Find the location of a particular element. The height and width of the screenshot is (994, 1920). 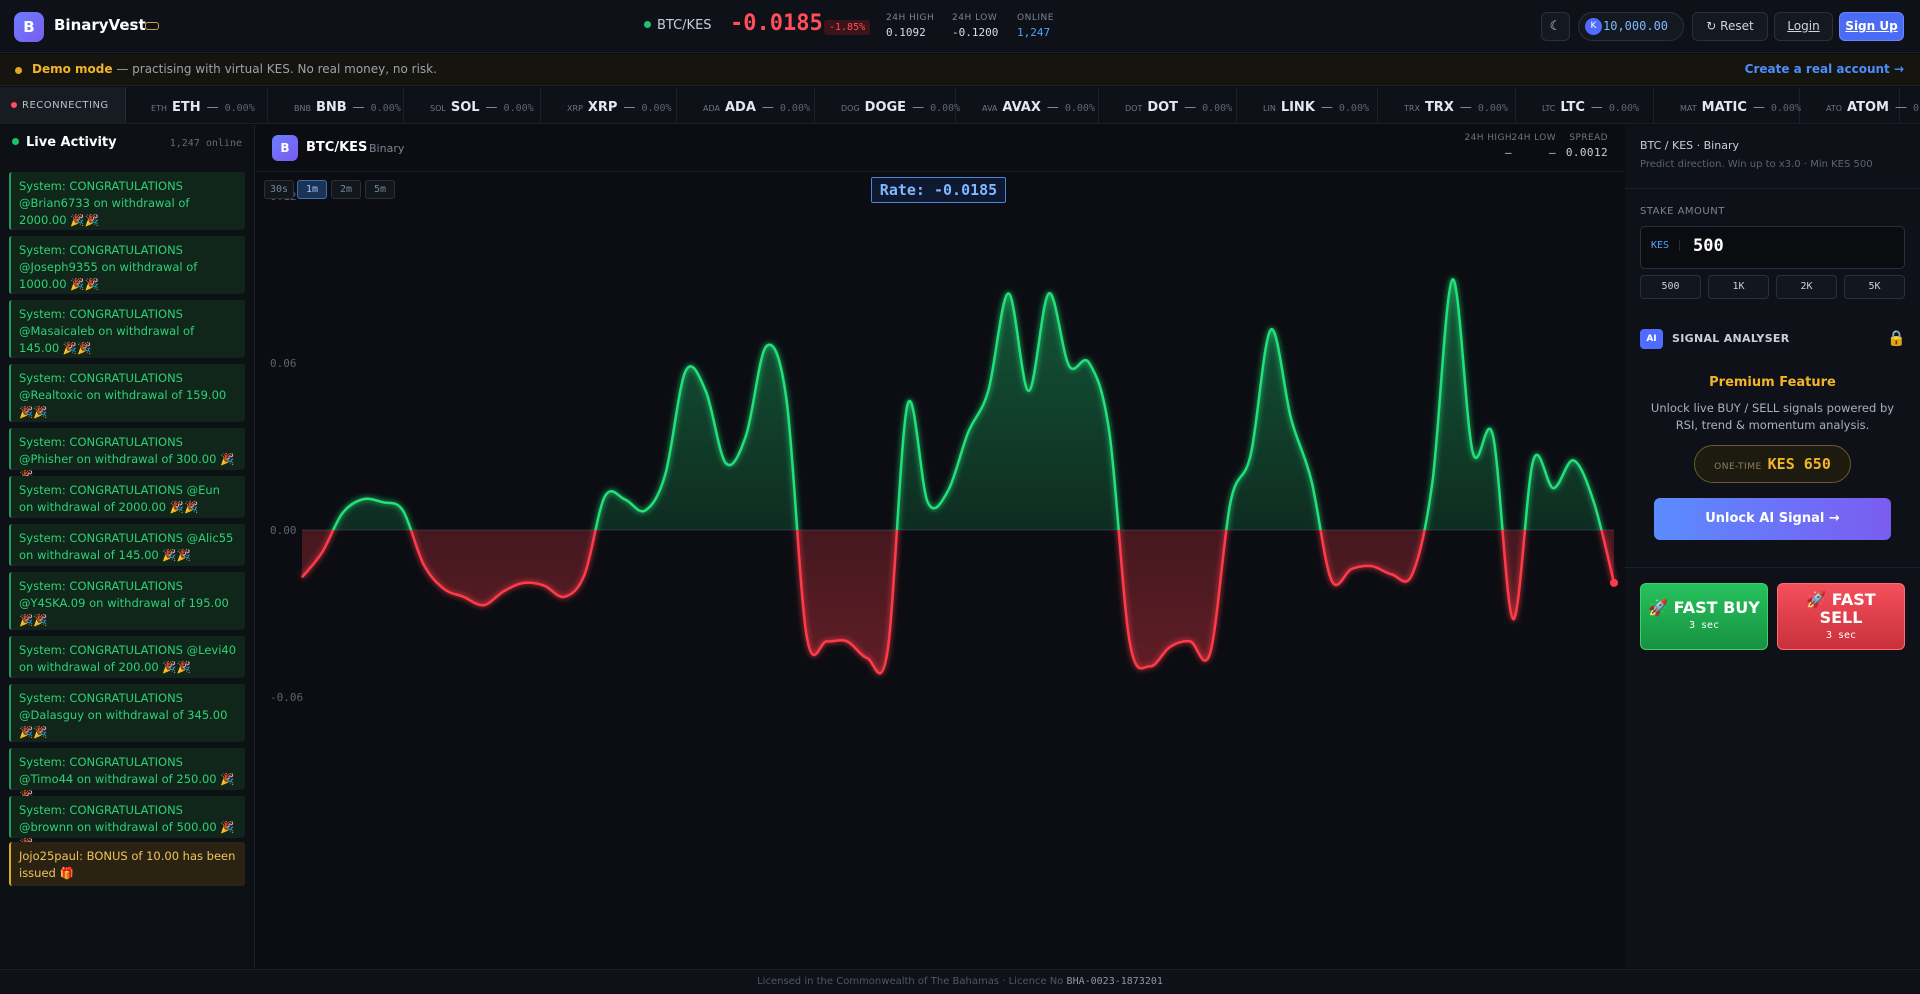

licence-number: BHA-0023-1873201 is located at coordinates (1114, 981).